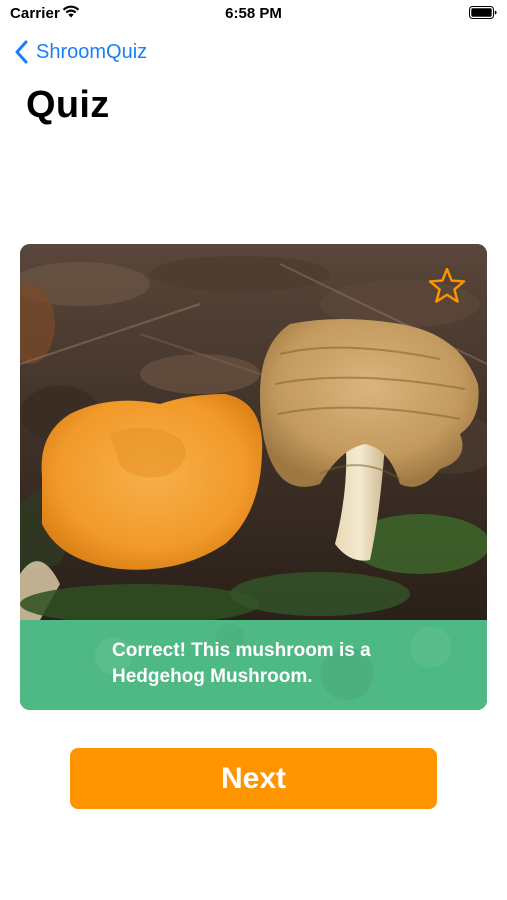 The width and height of the screenshot is (507, 900). Describe the element at coordinates (68, 105) in the screenshot. I see `page-title: Quiz` at that location.